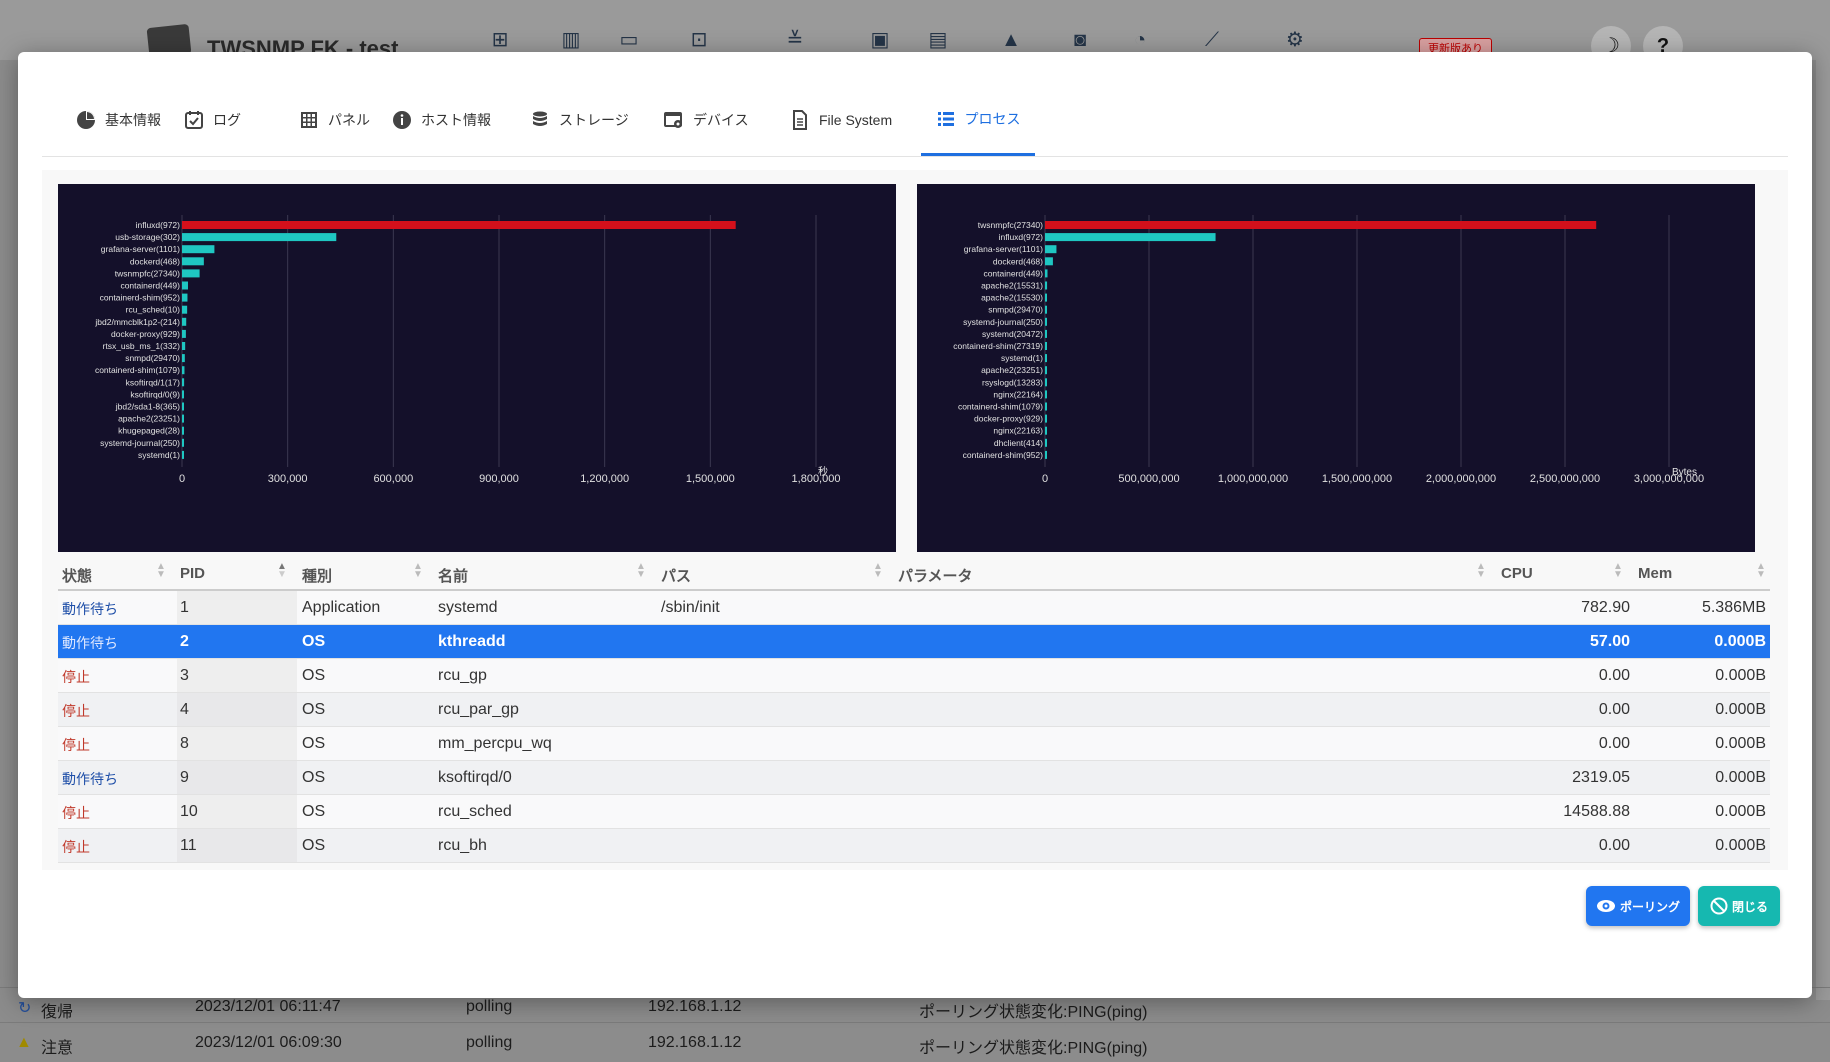 This screenshot has height=1062, width=1830. Describe the element at coordinates (1080, 40) in the screenshot. I see `report-icon: ◙` at that location.